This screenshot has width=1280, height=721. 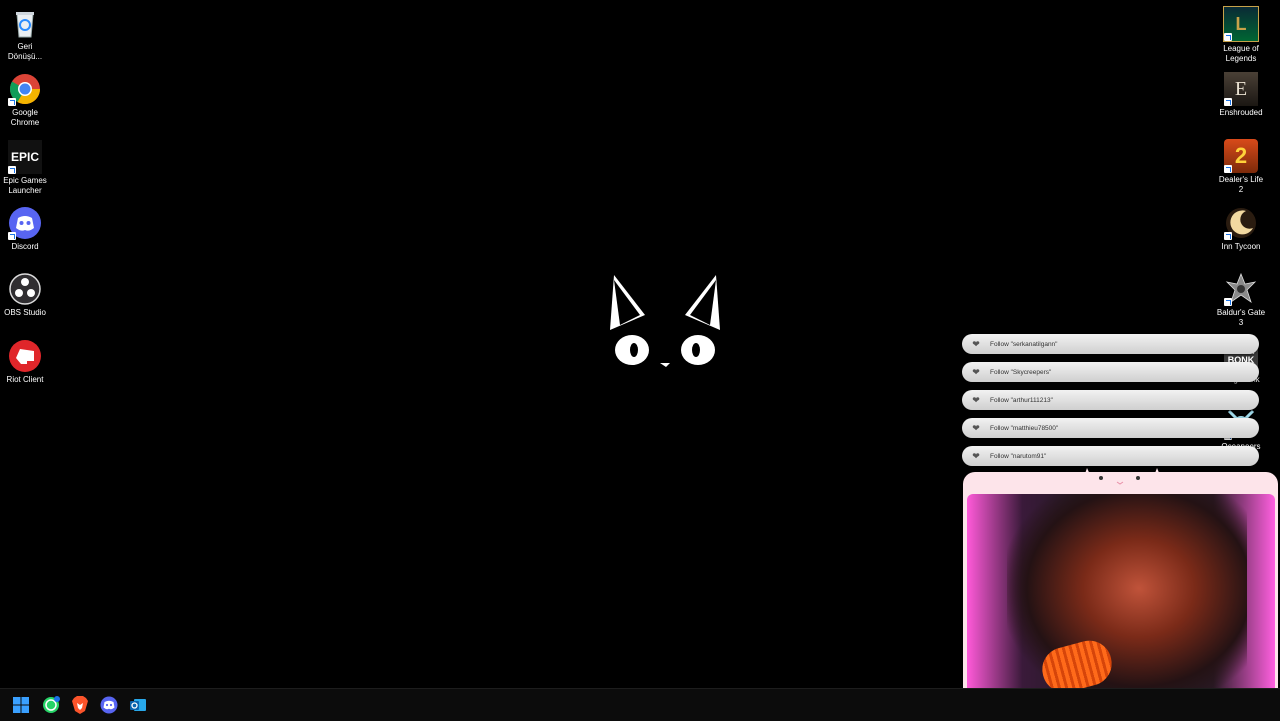 I want to click on desktop-icon-riot: Riot Client, so click(x=25, y=362).